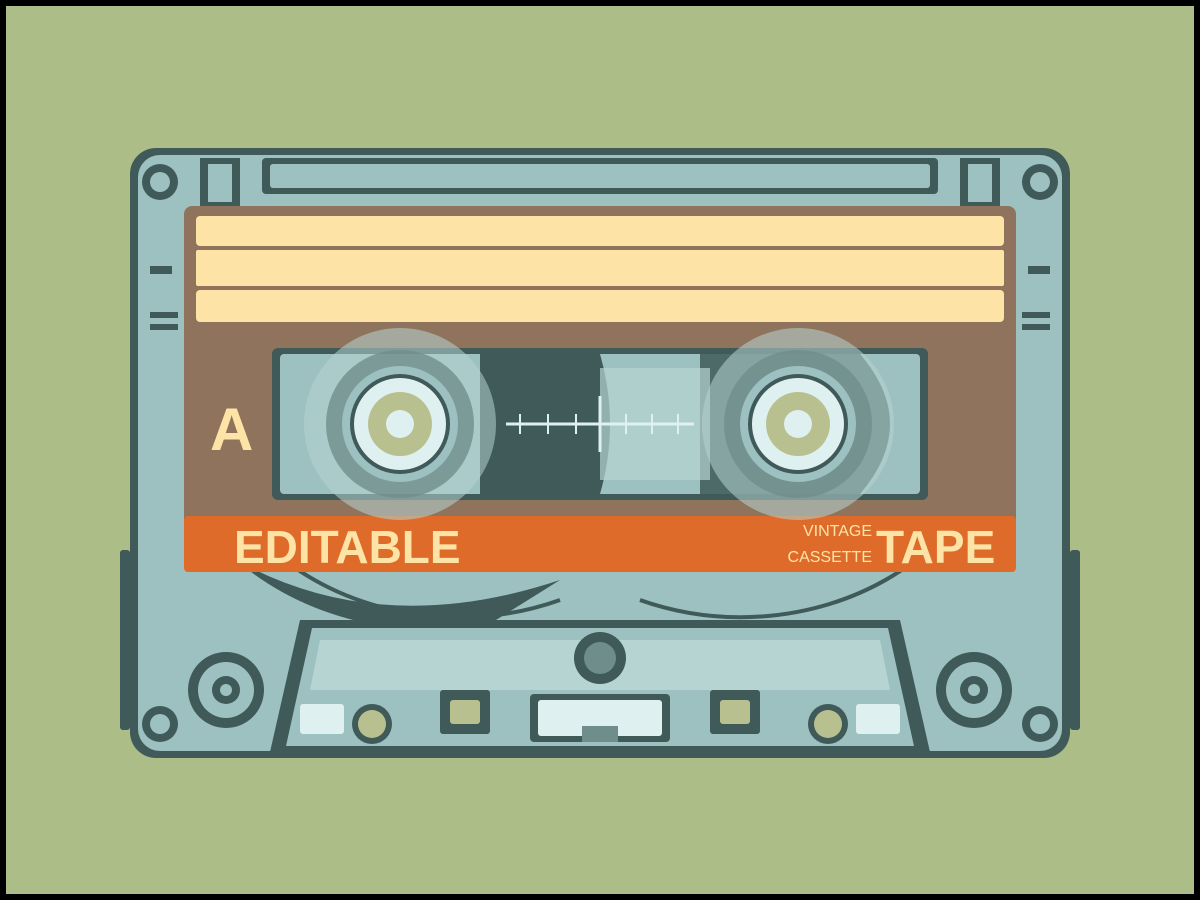  Describe the element at coordinates (347, 547) in the screenshot. I see `brand-text: EDITABLE` at that location.